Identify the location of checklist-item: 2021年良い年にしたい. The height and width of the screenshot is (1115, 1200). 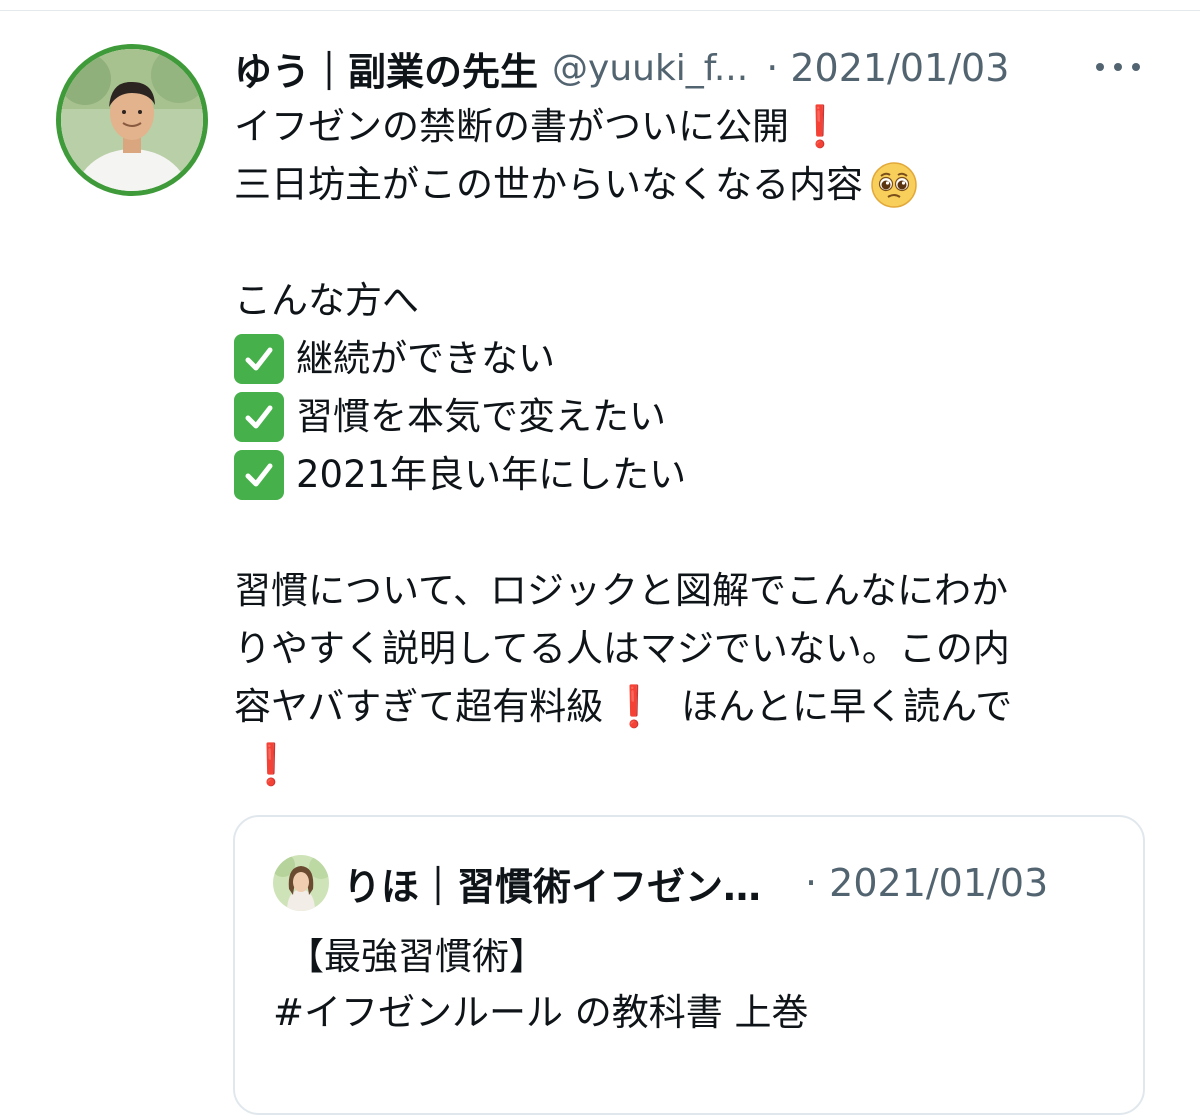
(684, 475).